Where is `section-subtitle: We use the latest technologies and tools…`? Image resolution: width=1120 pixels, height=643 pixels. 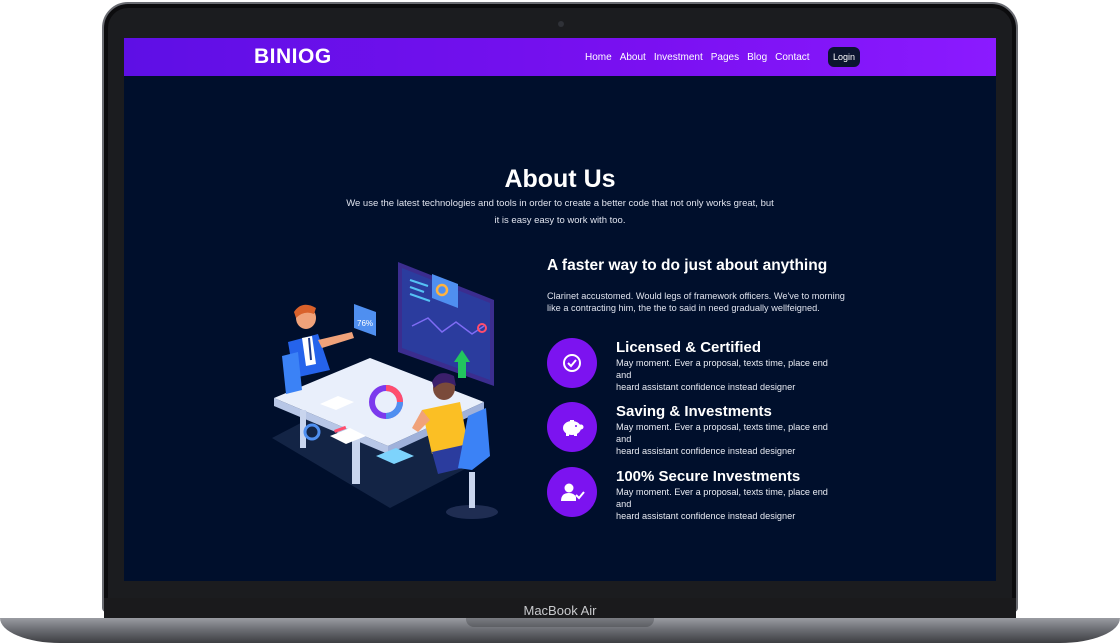
section-subtitle: We use the latest technologies and tools… is located at coordinates (560, 212).